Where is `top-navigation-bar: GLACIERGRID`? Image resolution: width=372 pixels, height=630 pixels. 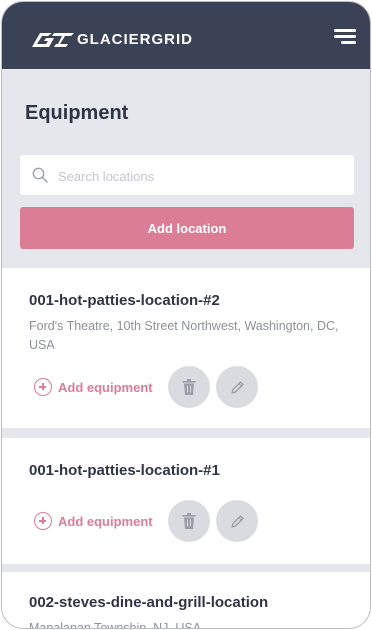
top-navigation-bar: GLACIERGRID is located at coordinates (186, 35).